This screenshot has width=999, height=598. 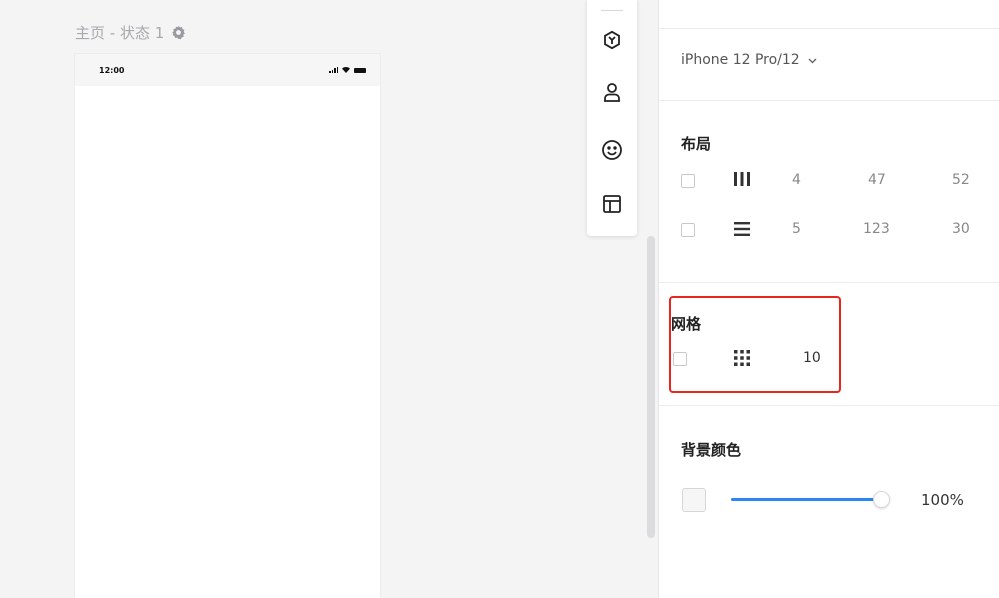 What do you see at coordinates (694, 500) in the screenshot?
I see `background-color-swatch` at bounding box center [694, 500].